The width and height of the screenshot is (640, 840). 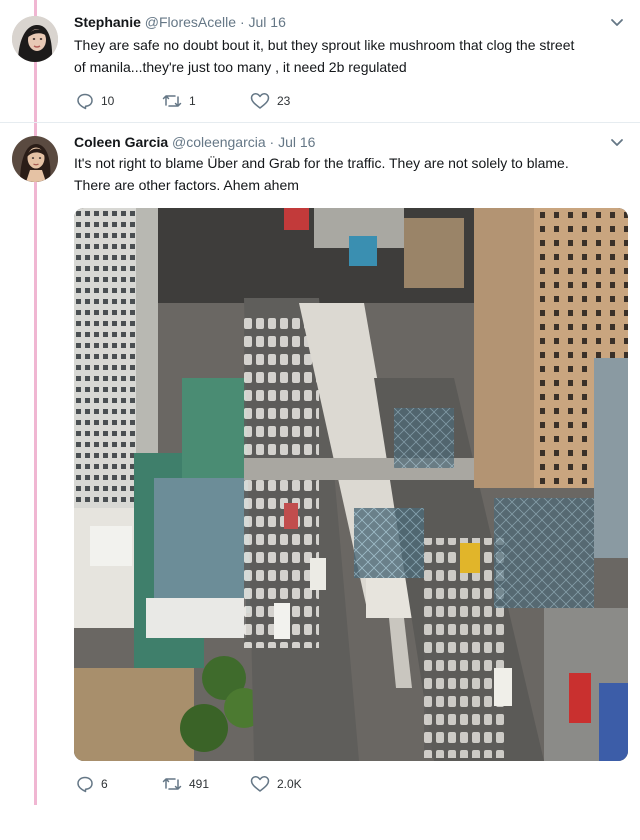 I want to click on tweet-text-line: There are other factors. Ahem ahem, so click(x=186, y=185).